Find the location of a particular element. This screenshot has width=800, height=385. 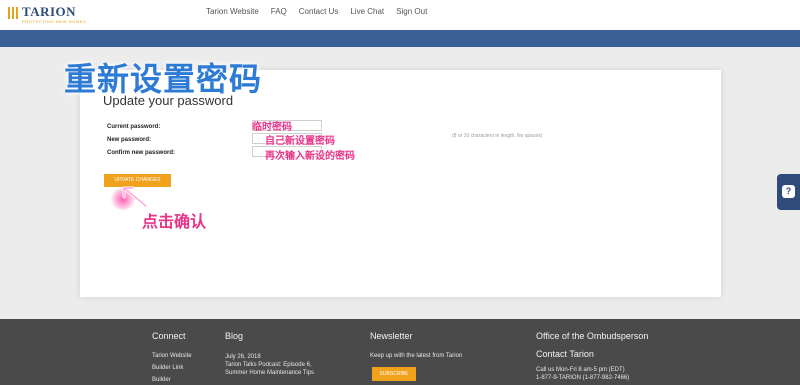

footer-link-builder-link: Builder Link is located at coordinates (172, 368).